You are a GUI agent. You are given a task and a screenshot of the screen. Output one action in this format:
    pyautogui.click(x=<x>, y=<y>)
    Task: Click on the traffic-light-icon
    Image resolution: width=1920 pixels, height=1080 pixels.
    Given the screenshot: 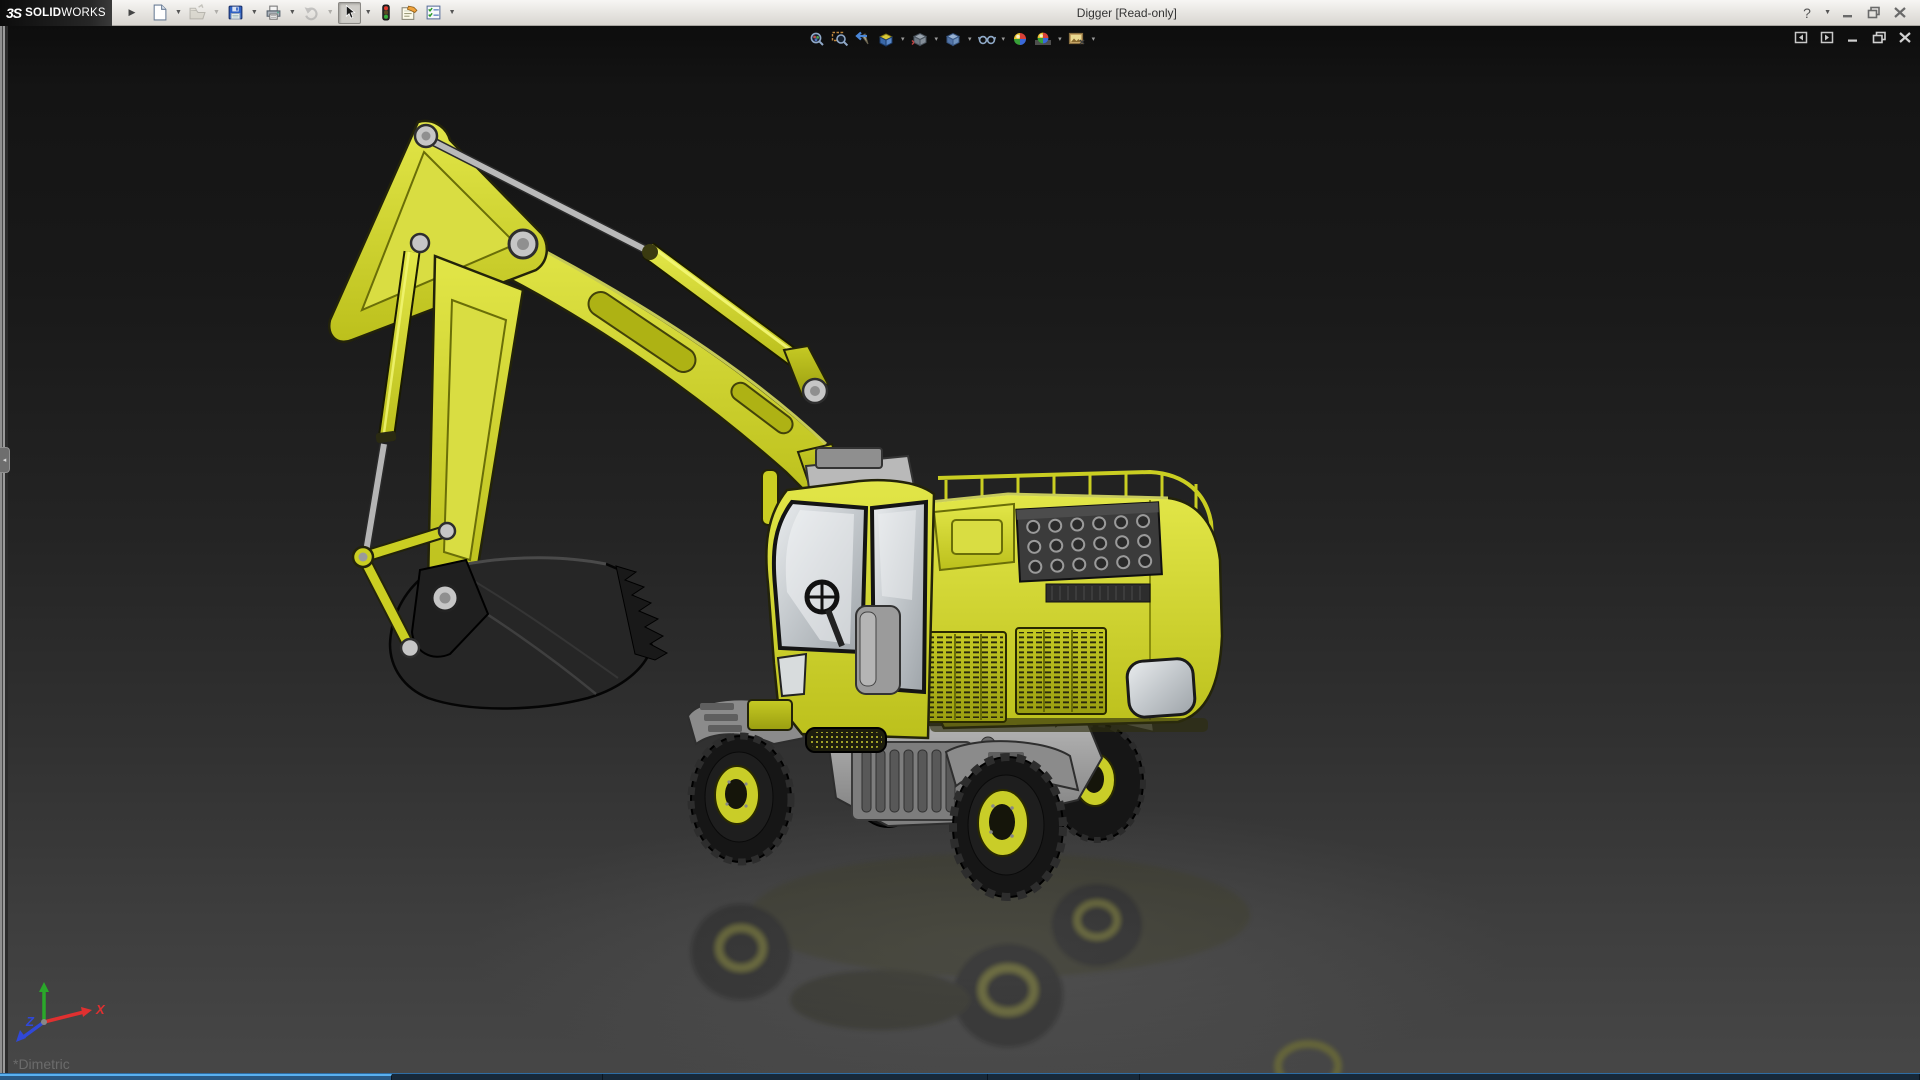 What is the action you would take?
    pyautogui.click(x=385, y=12)
    